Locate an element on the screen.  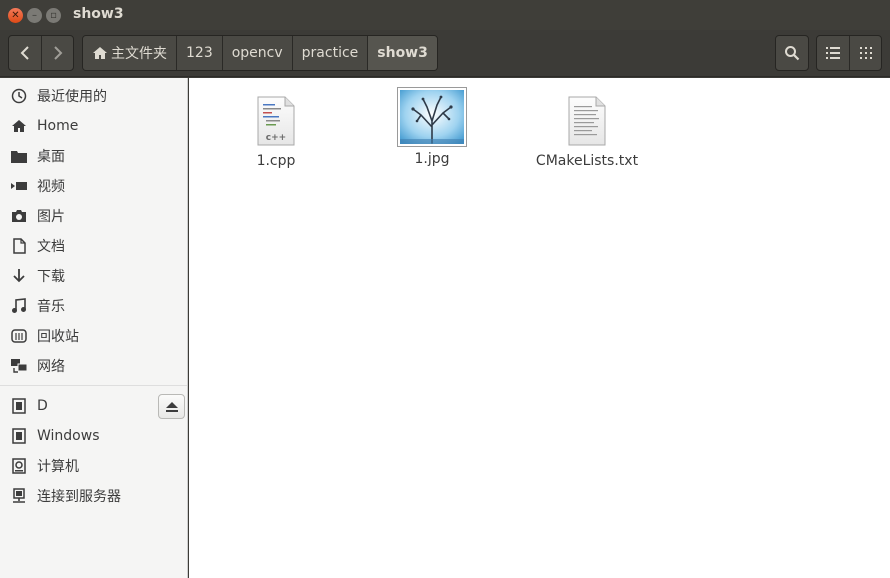
breadcrumb-practice: practice is located at coordinates (329, 53).